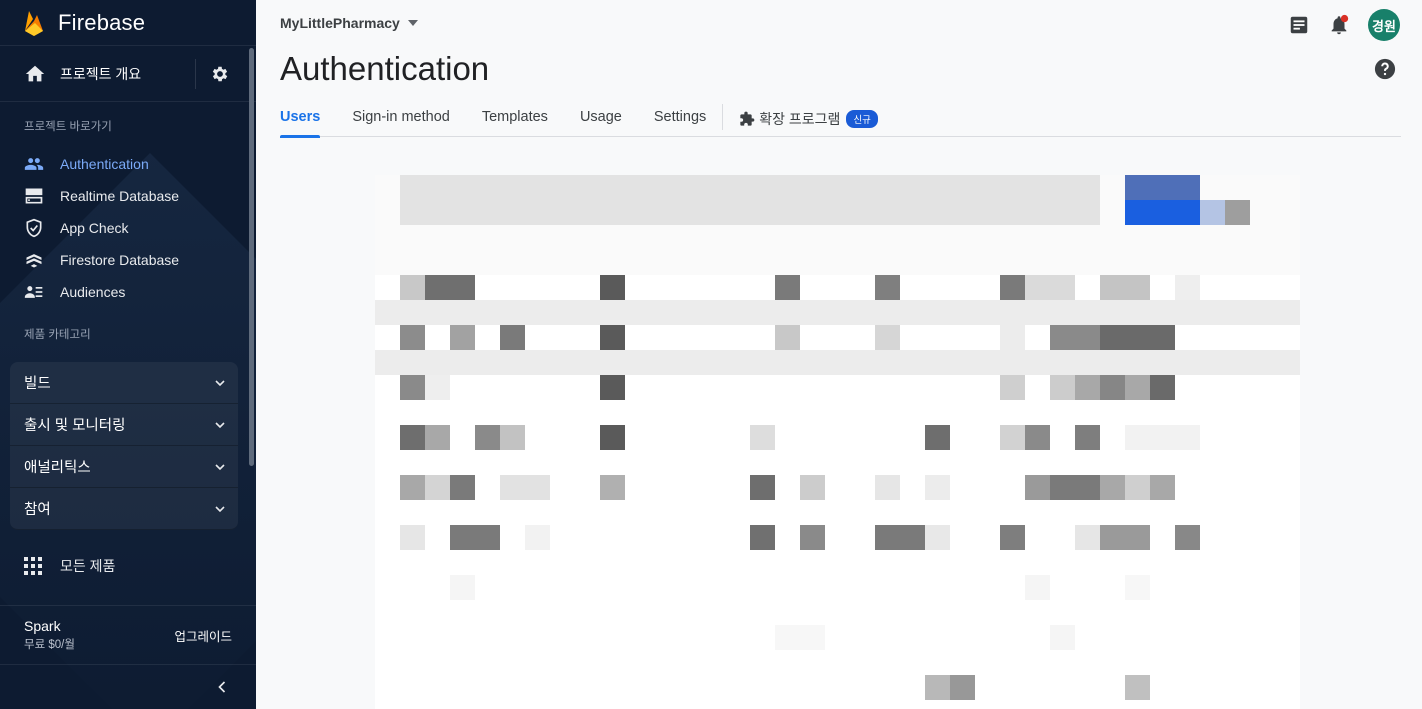  I want to click on notifications-bell-icon, so click(1339, 25).